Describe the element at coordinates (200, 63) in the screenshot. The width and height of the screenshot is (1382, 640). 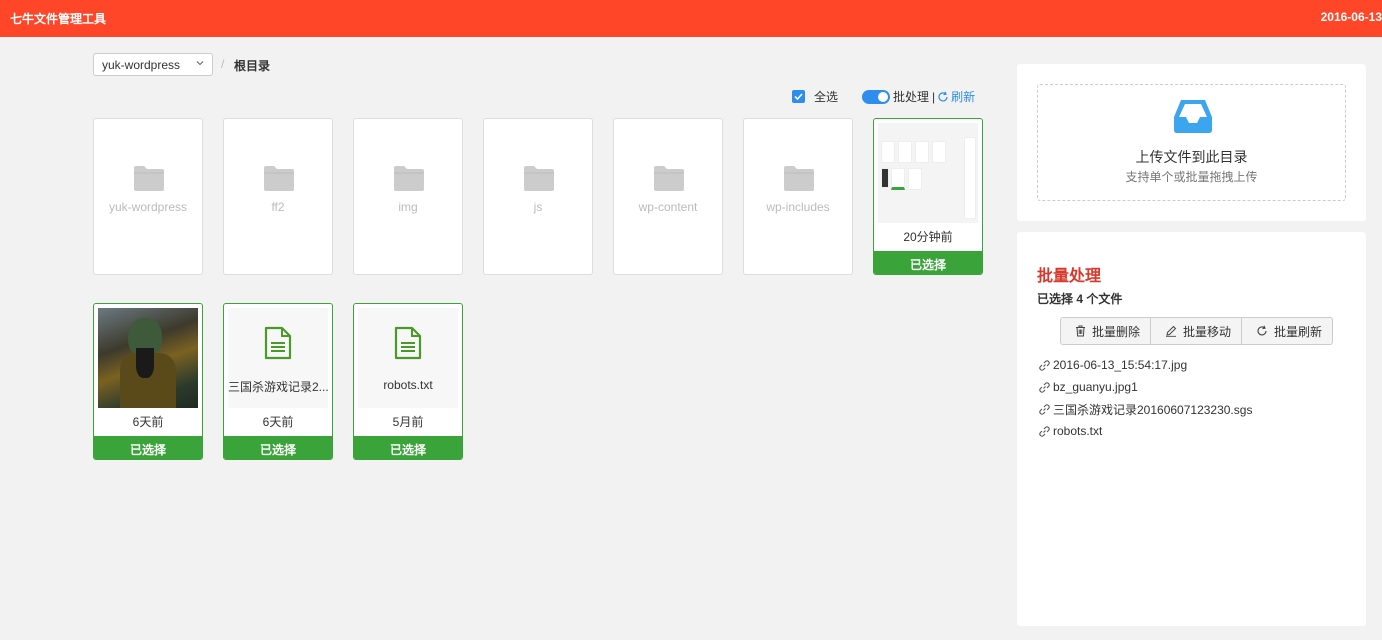
I see `chevron-down-icon` at that location.